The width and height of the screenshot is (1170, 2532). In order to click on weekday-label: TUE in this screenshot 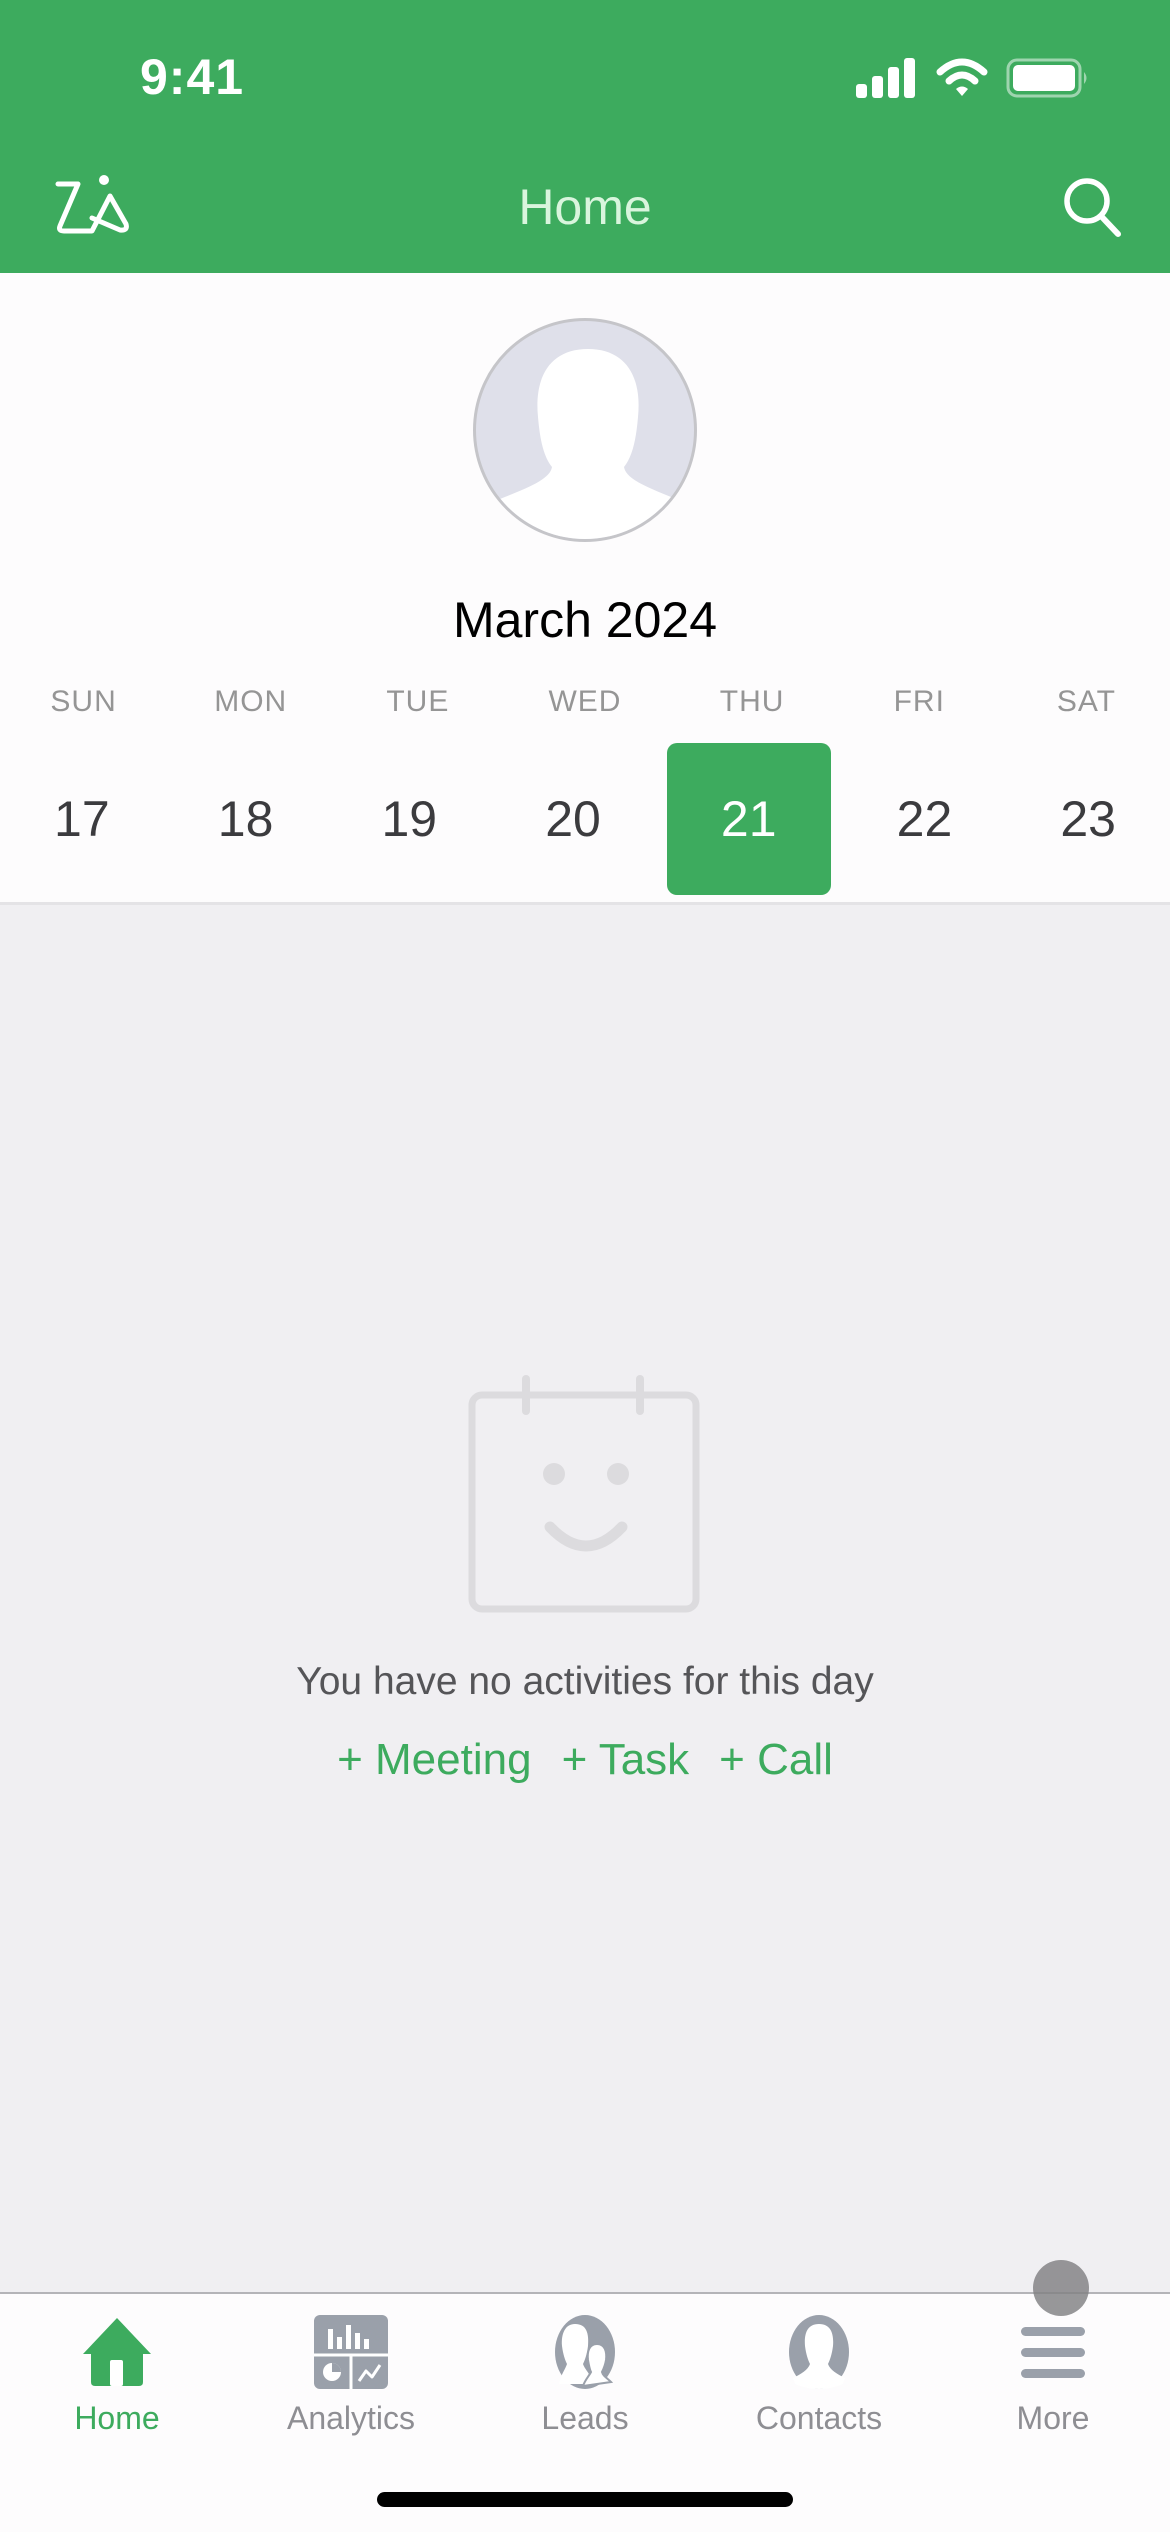, I will do `click(418, 701)`.